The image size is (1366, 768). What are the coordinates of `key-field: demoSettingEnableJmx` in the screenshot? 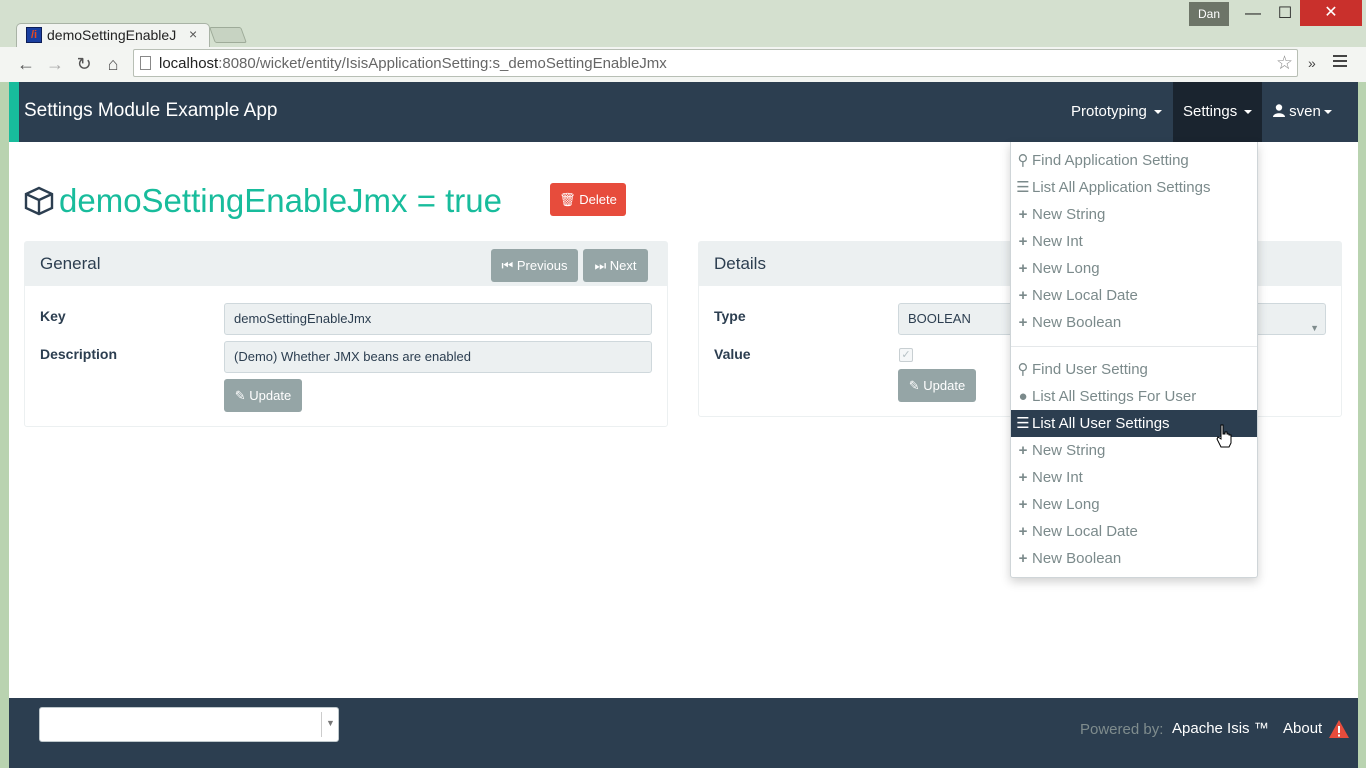 It's located at (438, 319).